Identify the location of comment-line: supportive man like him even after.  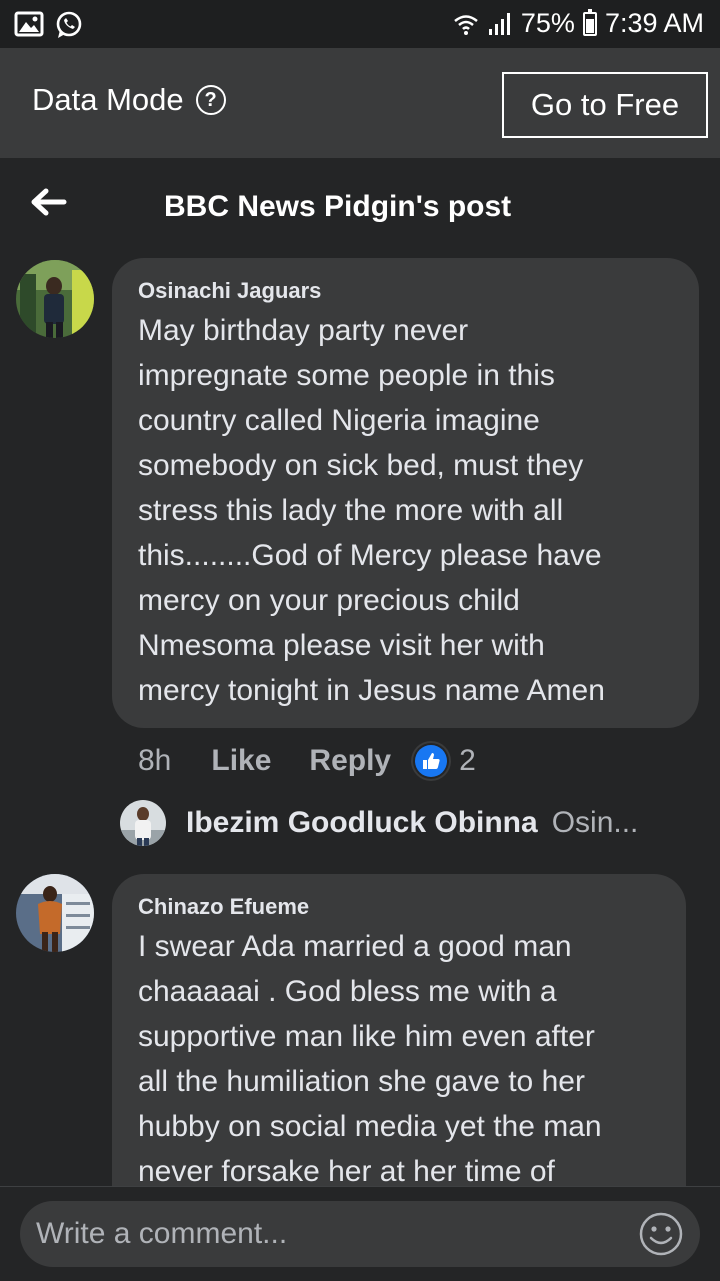
(366, 1036).